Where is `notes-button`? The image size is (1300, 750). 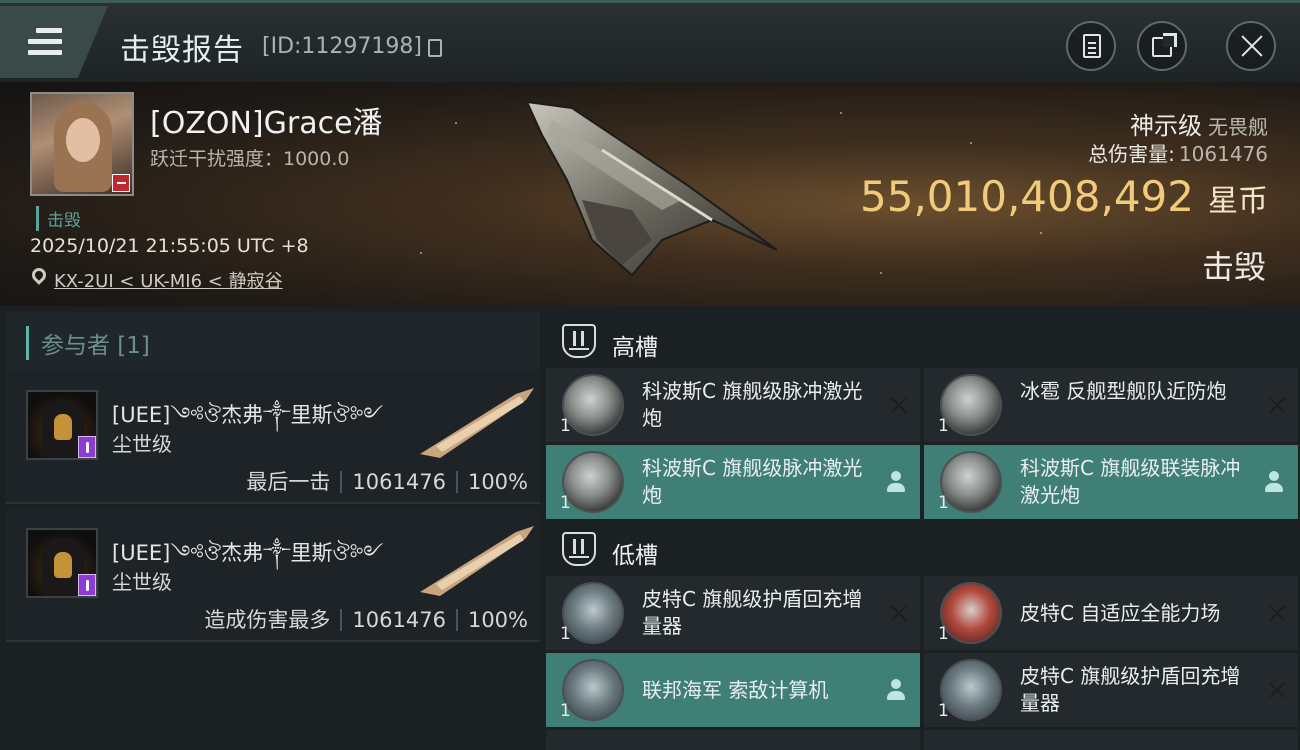
notes-button is located at coordinates (1091, 46).